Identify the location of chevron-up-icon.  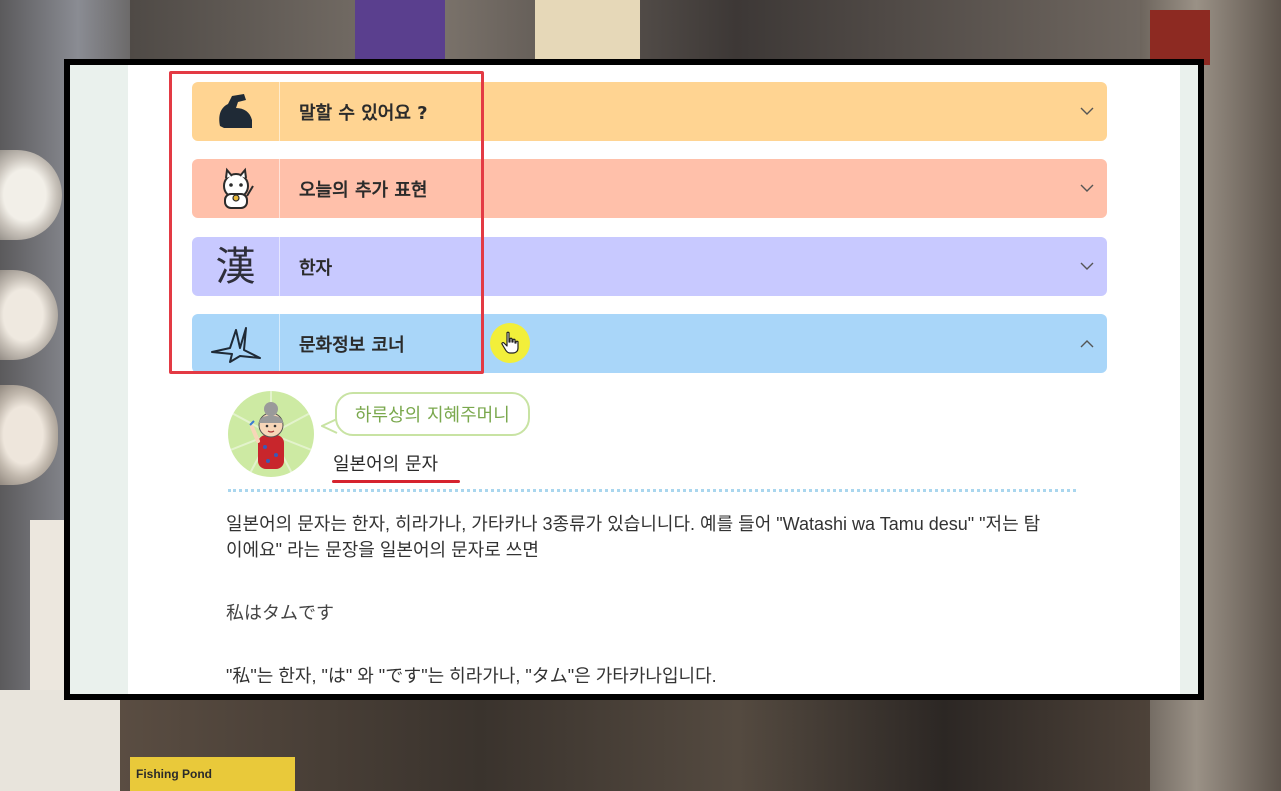
(1087, 343).